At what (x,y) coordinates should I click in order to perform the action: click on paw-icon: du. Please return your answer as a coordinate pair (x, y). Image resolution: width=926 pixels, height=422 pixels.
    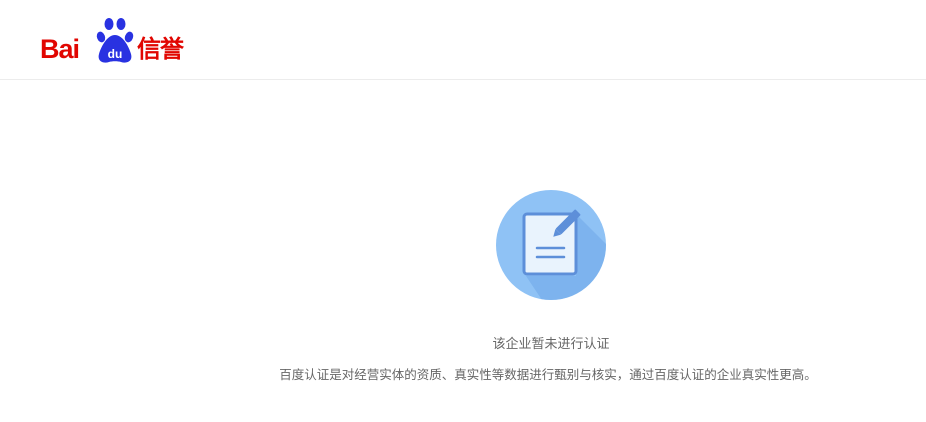
    Looking at the image, I should click on (115, 40).